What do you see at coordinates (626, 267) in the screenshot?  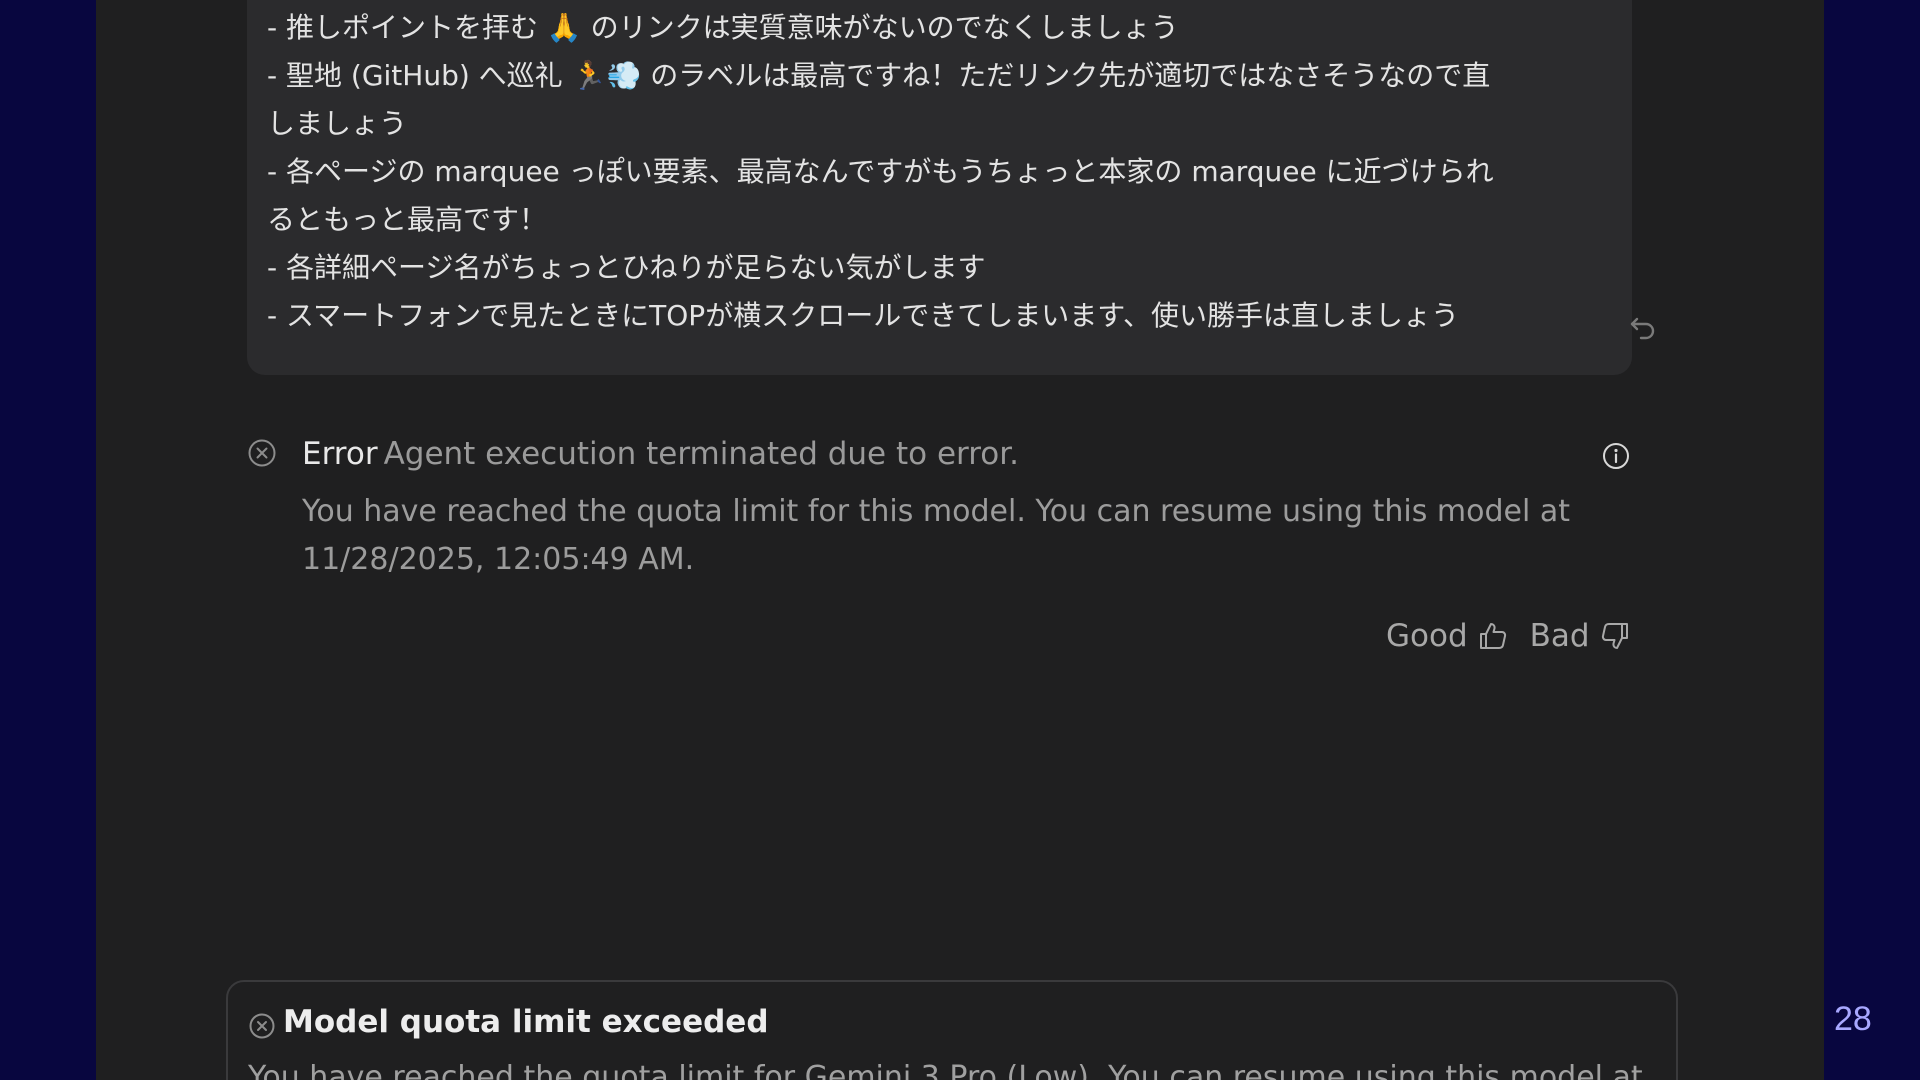 I see `user-message-line: - 各詳細ページ名がちょっとひねりが足らない気がします` at bounding box center [626, 267].